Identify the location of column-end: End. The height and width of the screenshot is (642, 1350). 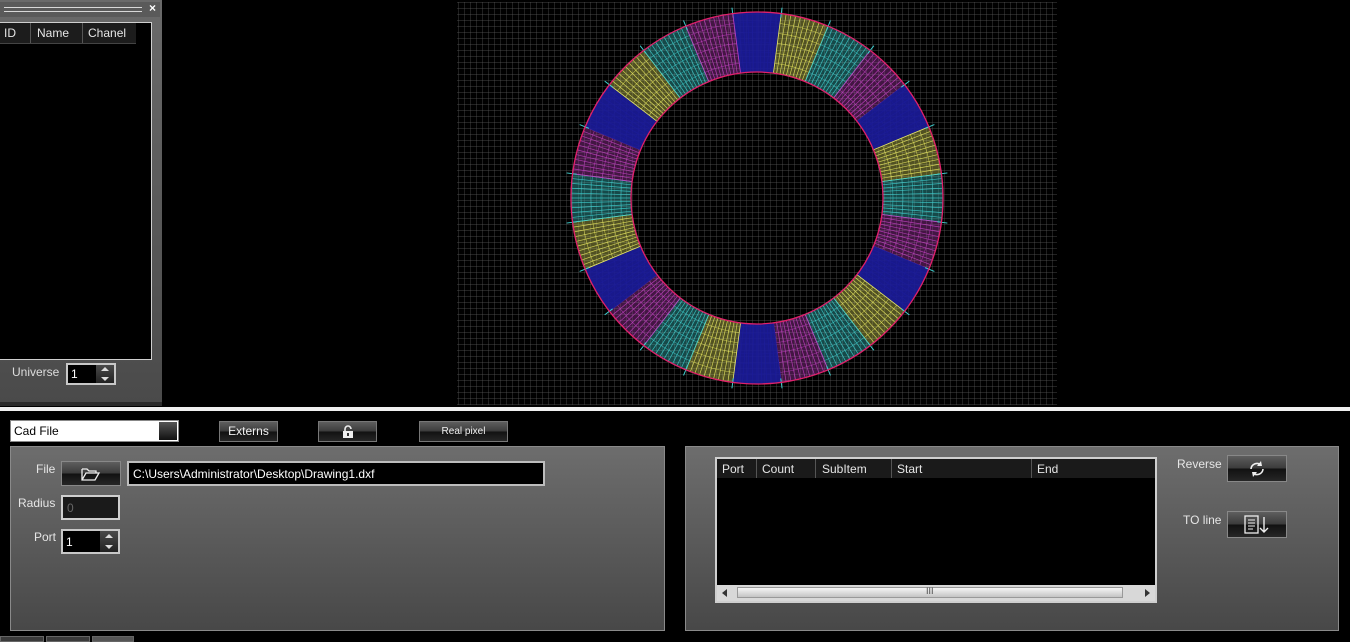
(1047, 469).